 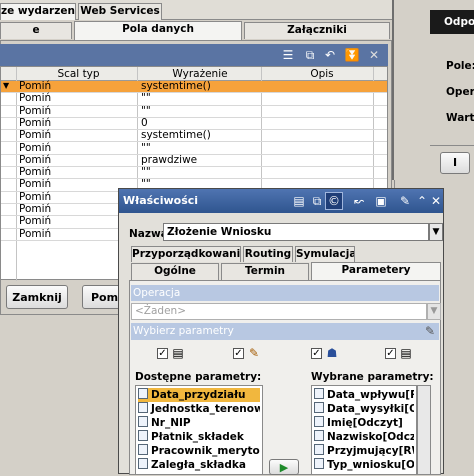 What do you see at coordinates (158, 30) in the screenshot?
I see `tab-data-fields: Pola danych` at bounding box center [158, 30].